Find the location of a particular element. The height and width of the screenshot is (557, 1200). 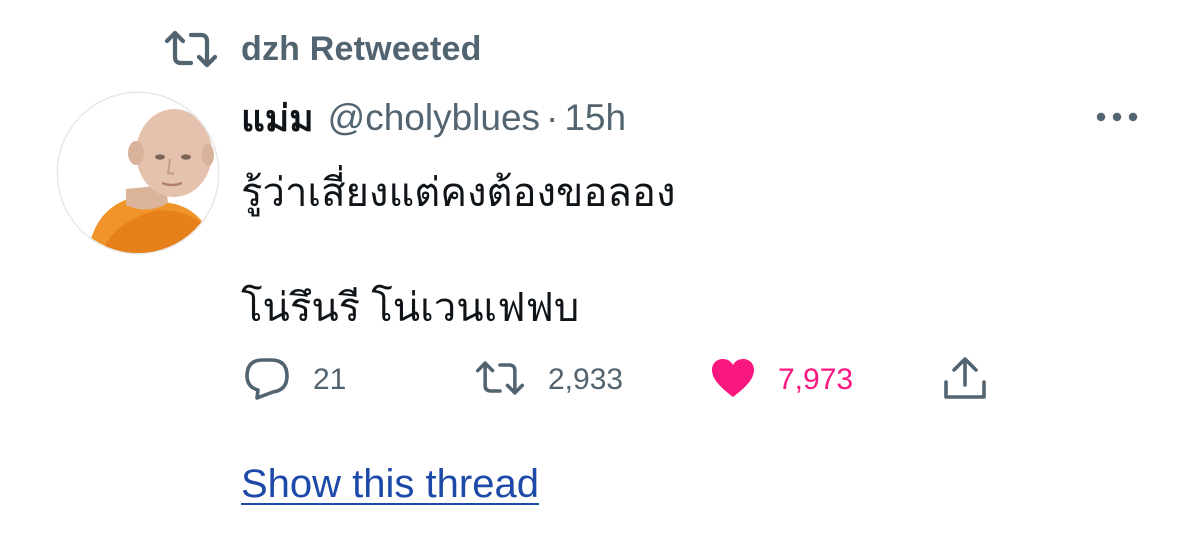

more-button is located at coordinates (1117, 118).